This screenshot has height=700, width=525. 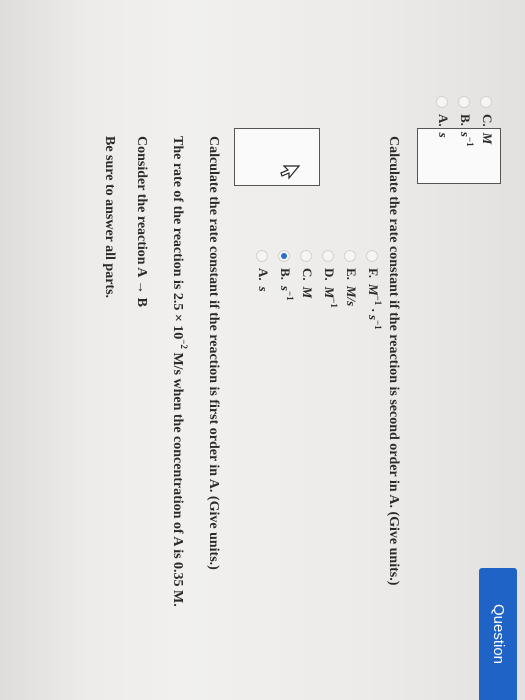 I want to click on part-a-option-label: D. M−1, so click(x=330, y=288).